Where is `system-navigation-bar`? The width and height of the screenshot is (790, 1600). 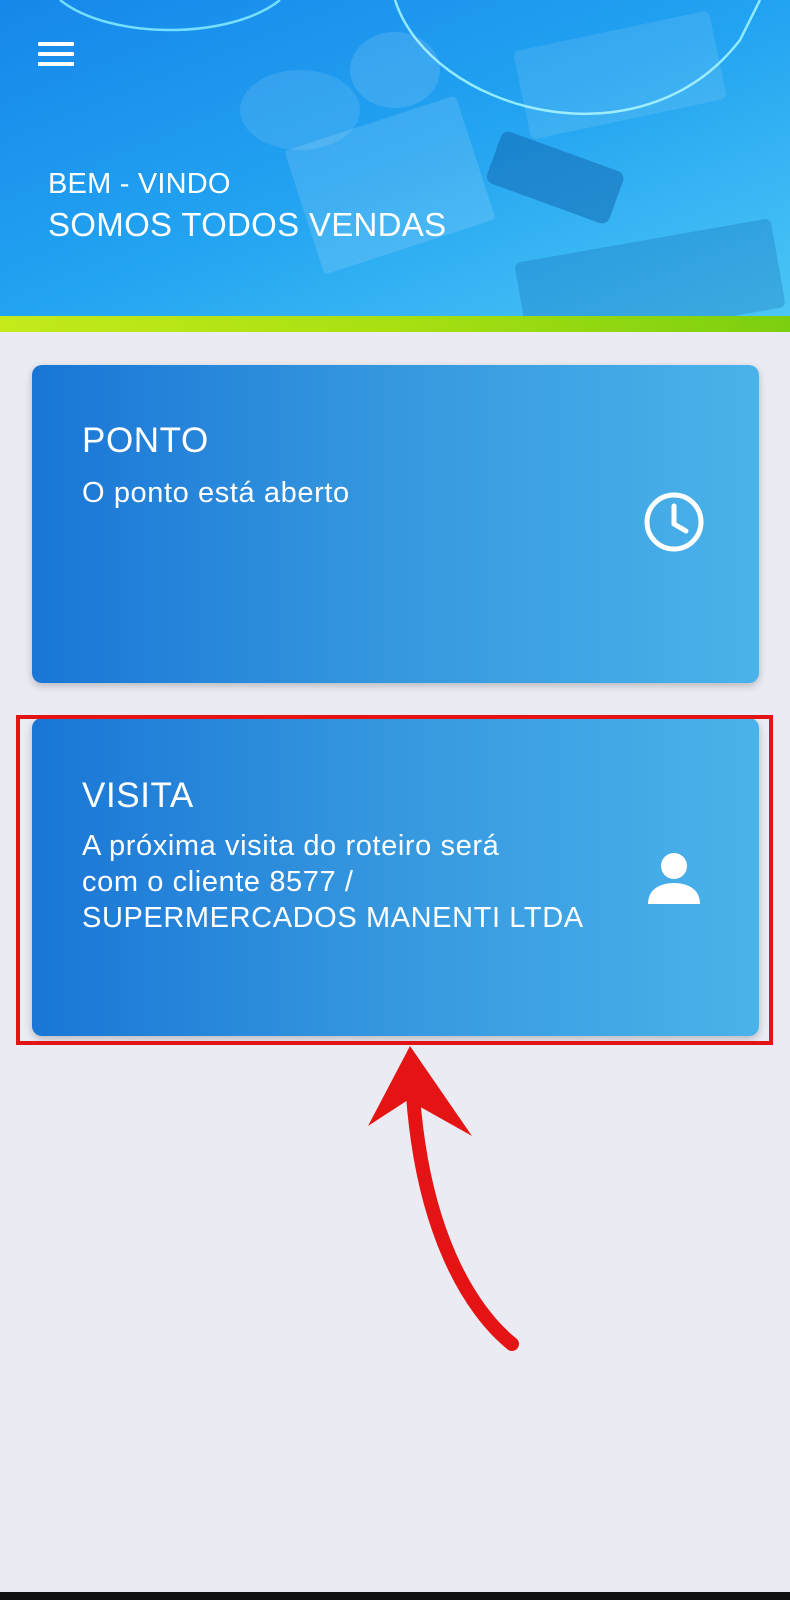
system-navigation-bar is located at coordinates (395, 1596).